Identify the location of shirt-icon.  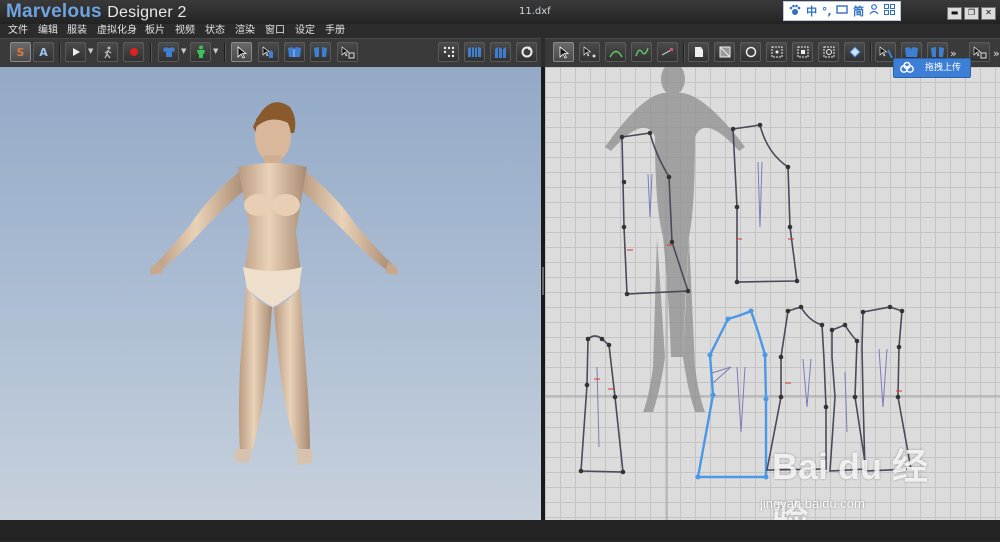
(168, 52).